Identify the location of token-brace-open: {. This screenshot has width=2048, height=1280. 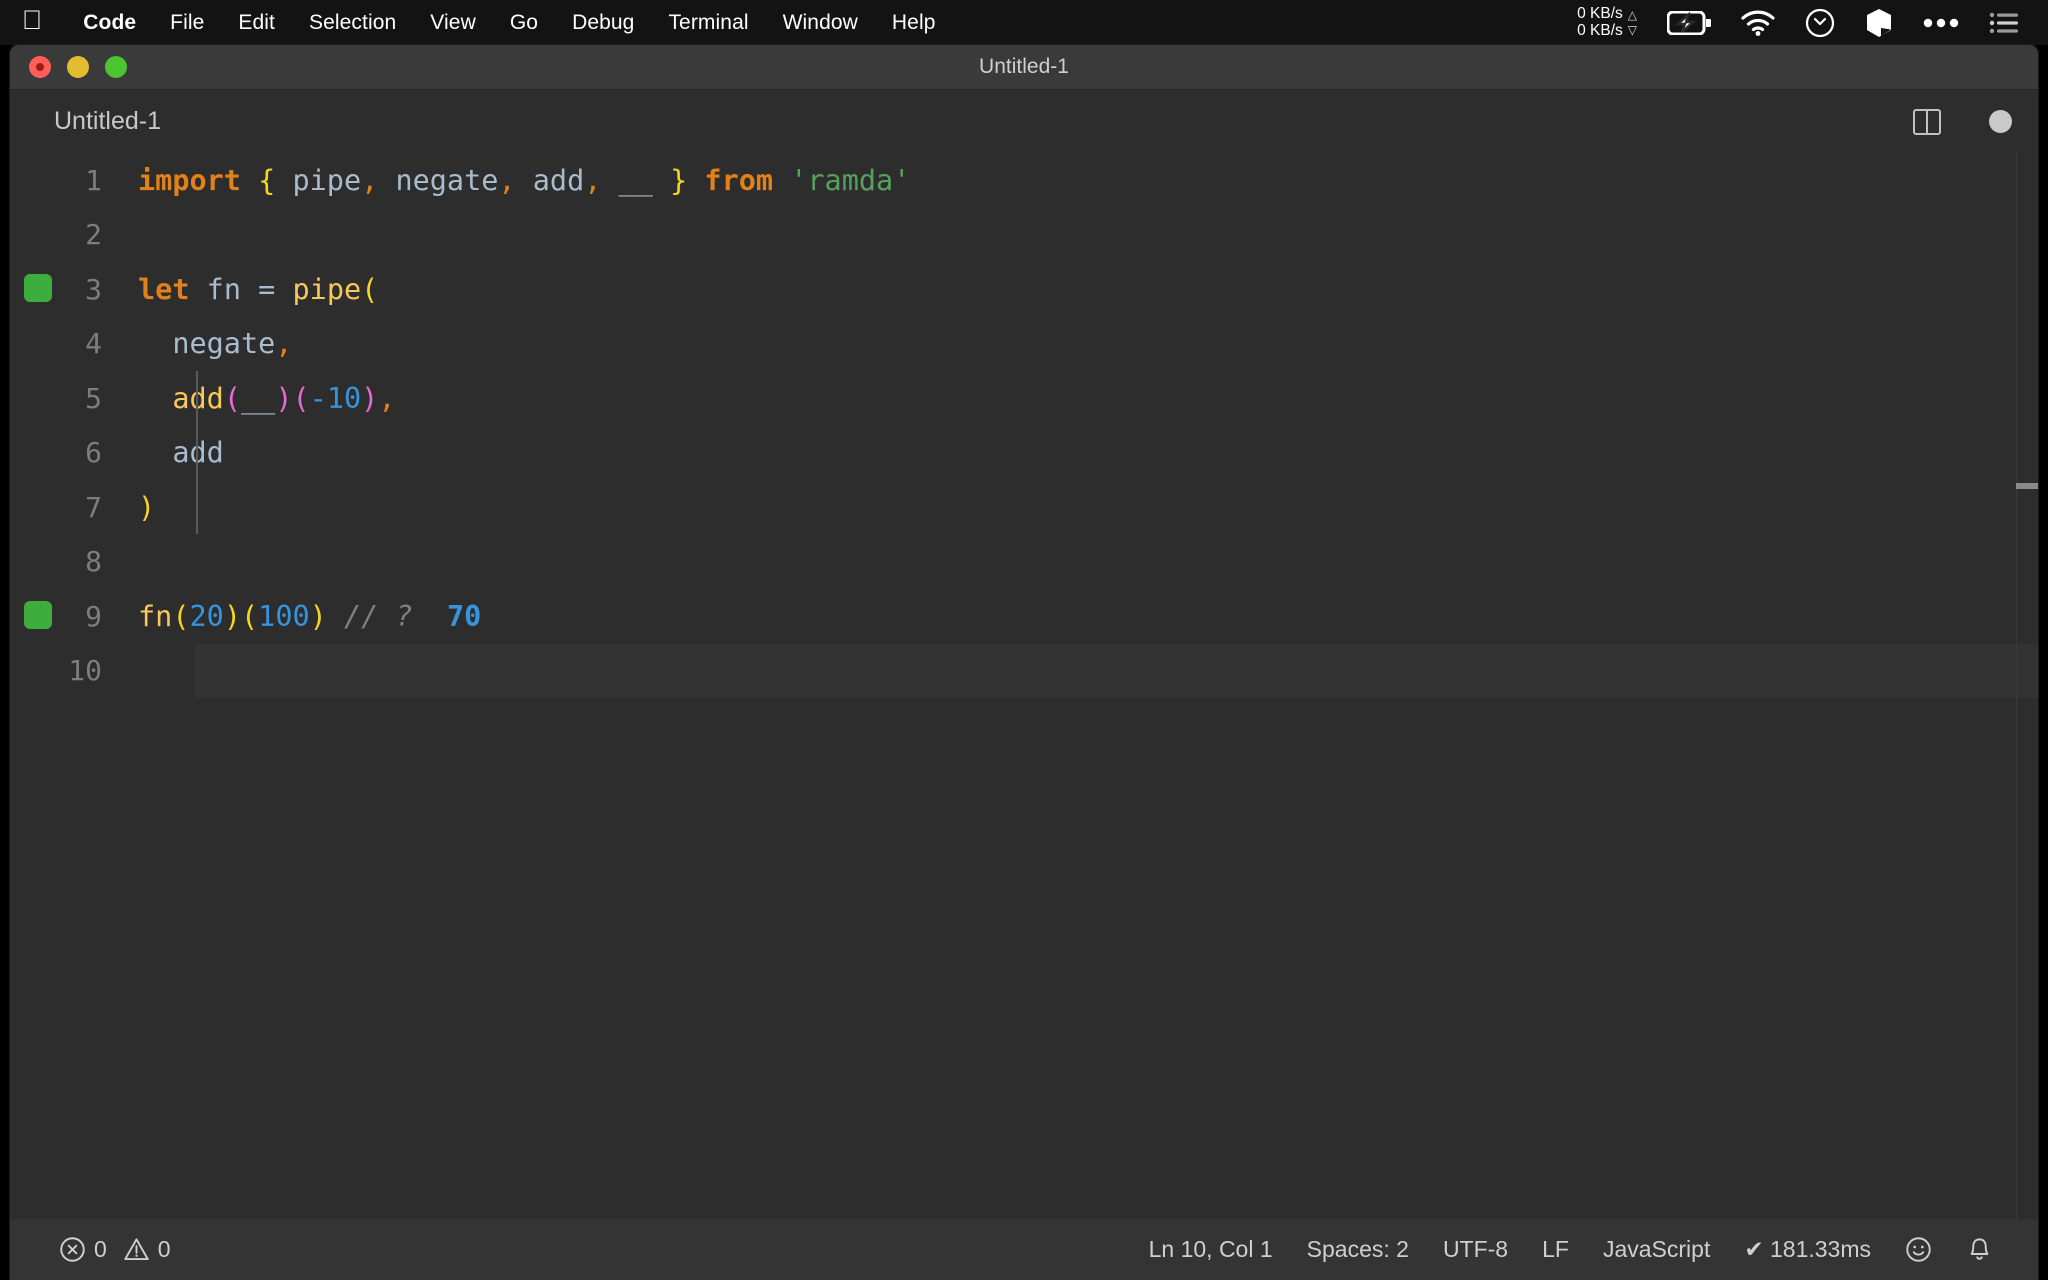
(267, 180).